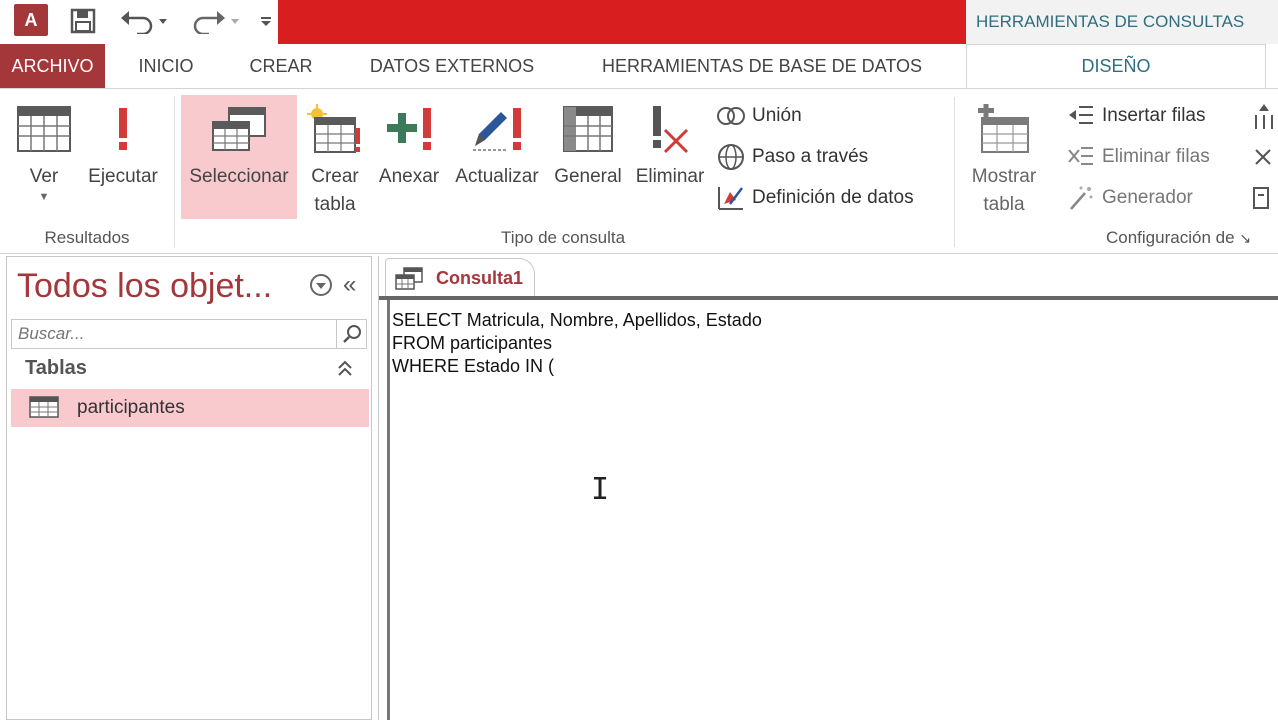 Image resolution: width=1278 pixels, height=720 pixels. What do you see at coordinates (144, 21) in the screenshot?
I see `undo-icon` at bounding box center [144, 21].